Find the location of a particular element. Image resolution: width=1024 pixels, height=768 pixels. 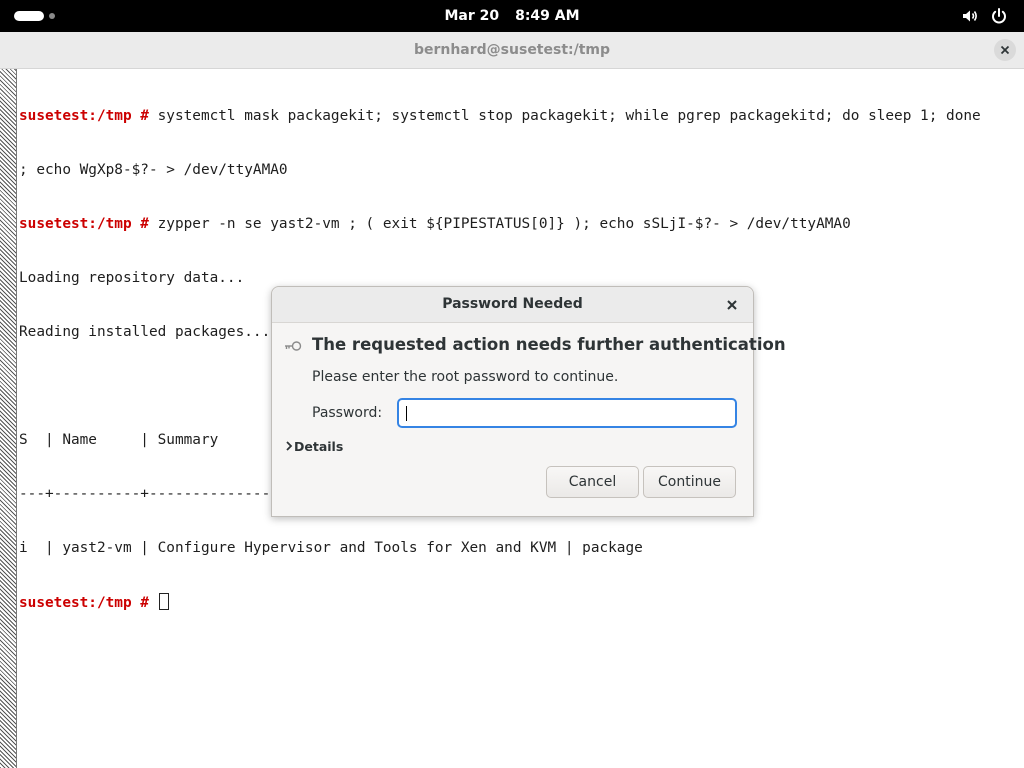

dialog-close-button is located at coordinates (732, 305).